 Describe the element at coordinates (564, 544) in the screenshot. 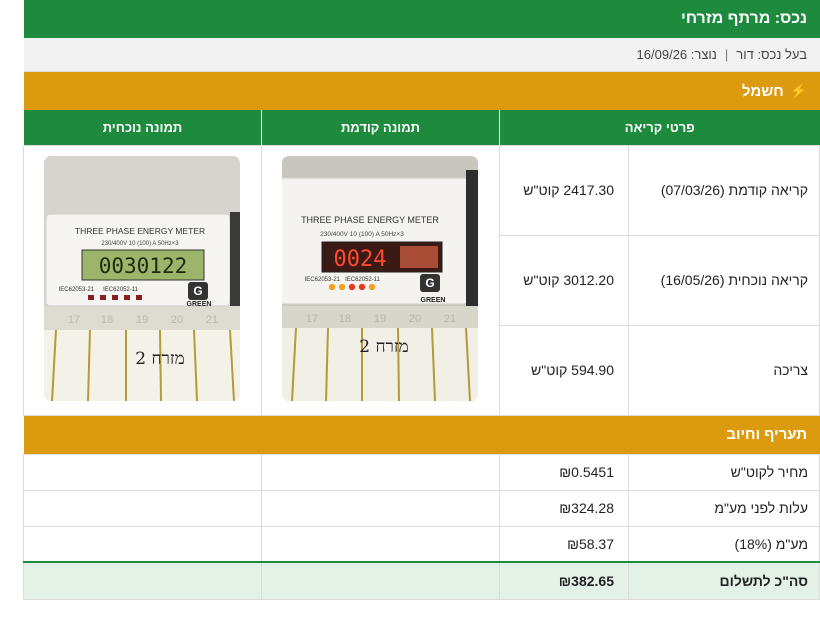

I see `vat-value: ₪58.37` at that location.